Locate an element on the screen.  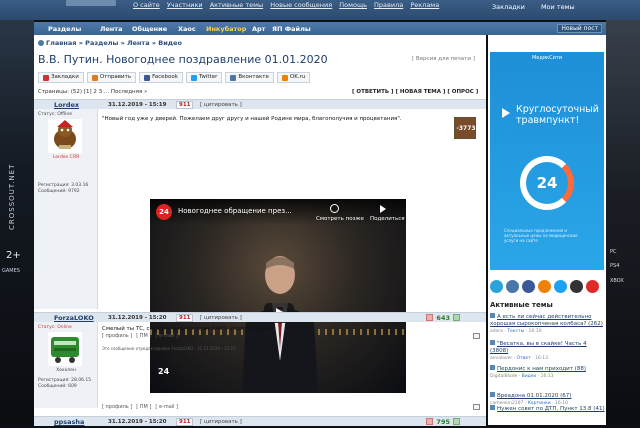
scroll-top-icon is located at coordinates (476, 407).